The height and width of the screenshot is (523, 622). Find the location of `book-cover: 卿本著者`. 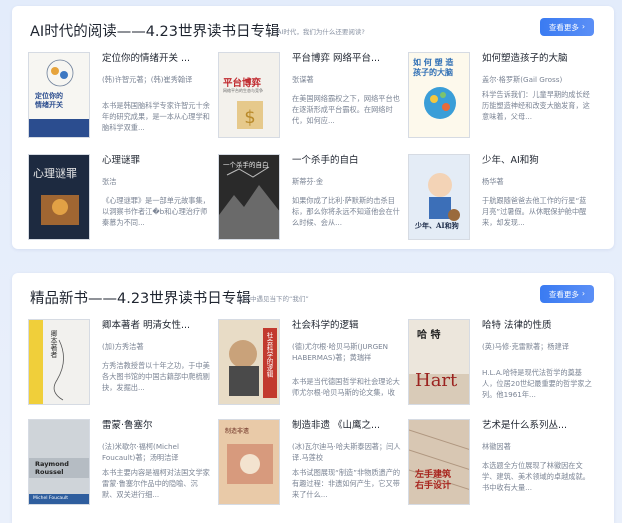

book-cover: 卿本著者 is located at coordinates (59, 362).